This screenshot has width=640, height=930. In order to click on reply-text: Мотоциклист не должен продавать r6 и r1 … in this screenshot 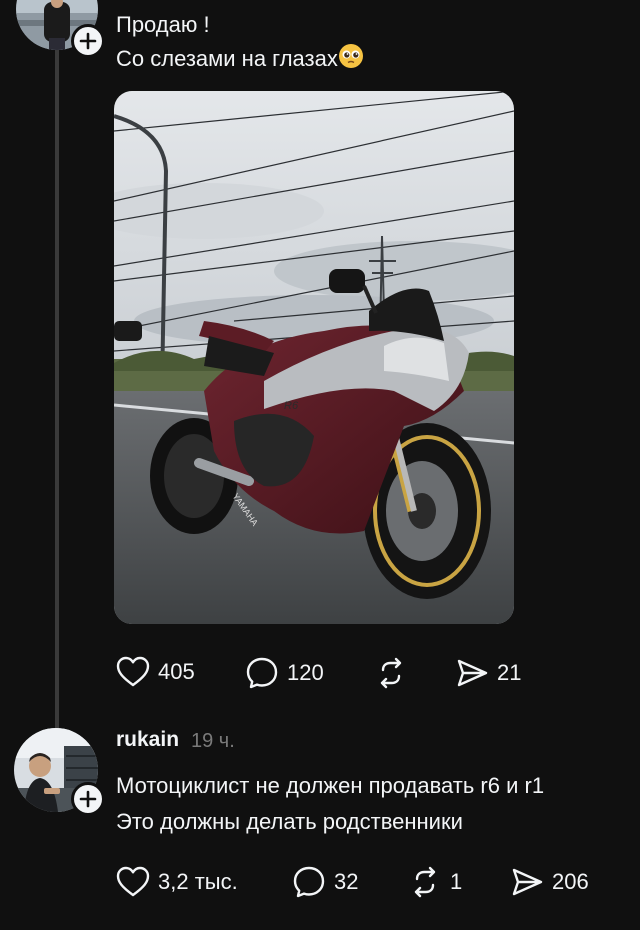, I will do `click(330, 804)`.